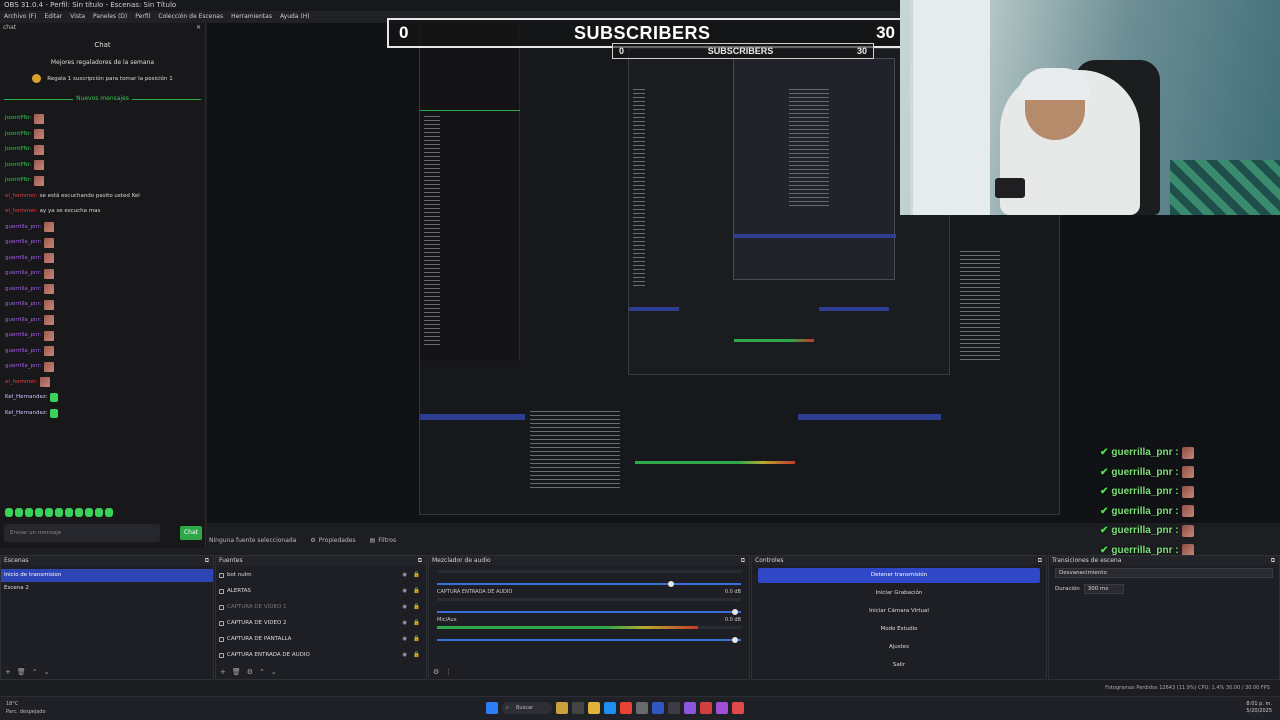  Describe the element at coordinates (82, 533) in the screenshot. I see `chat-input: Enviar un mensaje` at that location.